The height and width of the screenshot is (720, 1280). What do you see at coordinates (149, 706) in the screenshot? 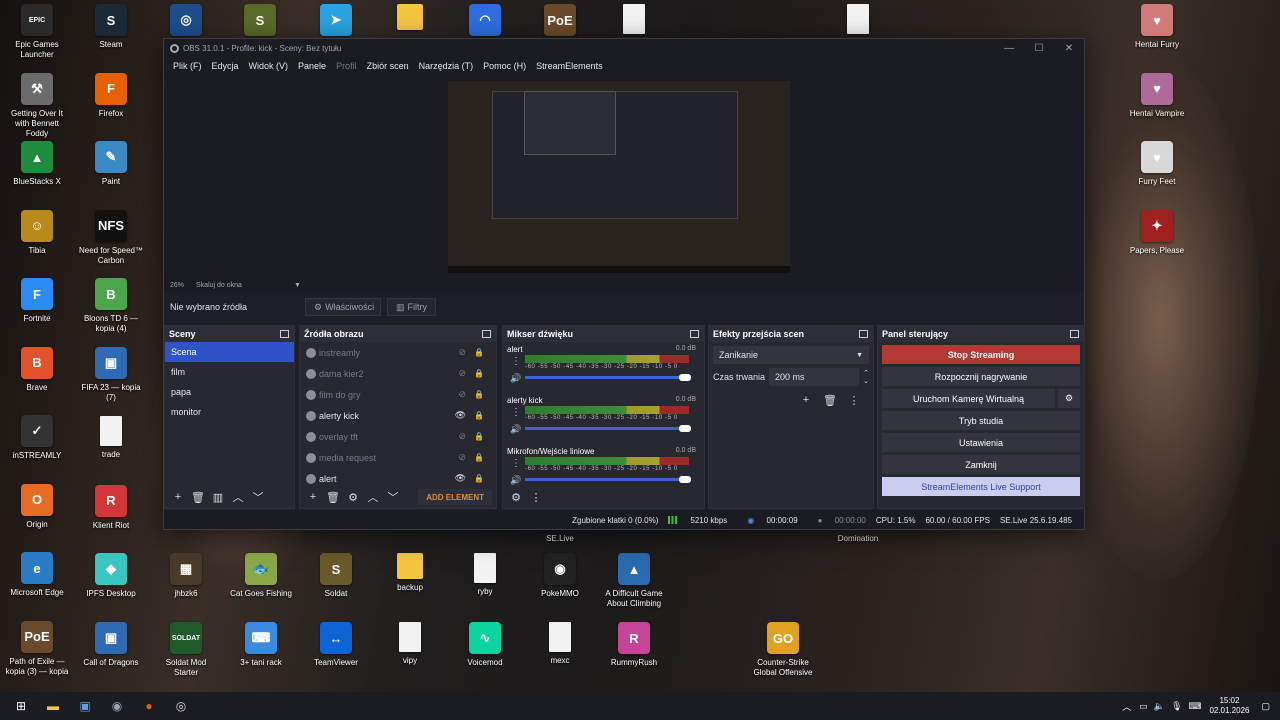
I see `firefox-icon: ●` at bounding box center [149, 706].